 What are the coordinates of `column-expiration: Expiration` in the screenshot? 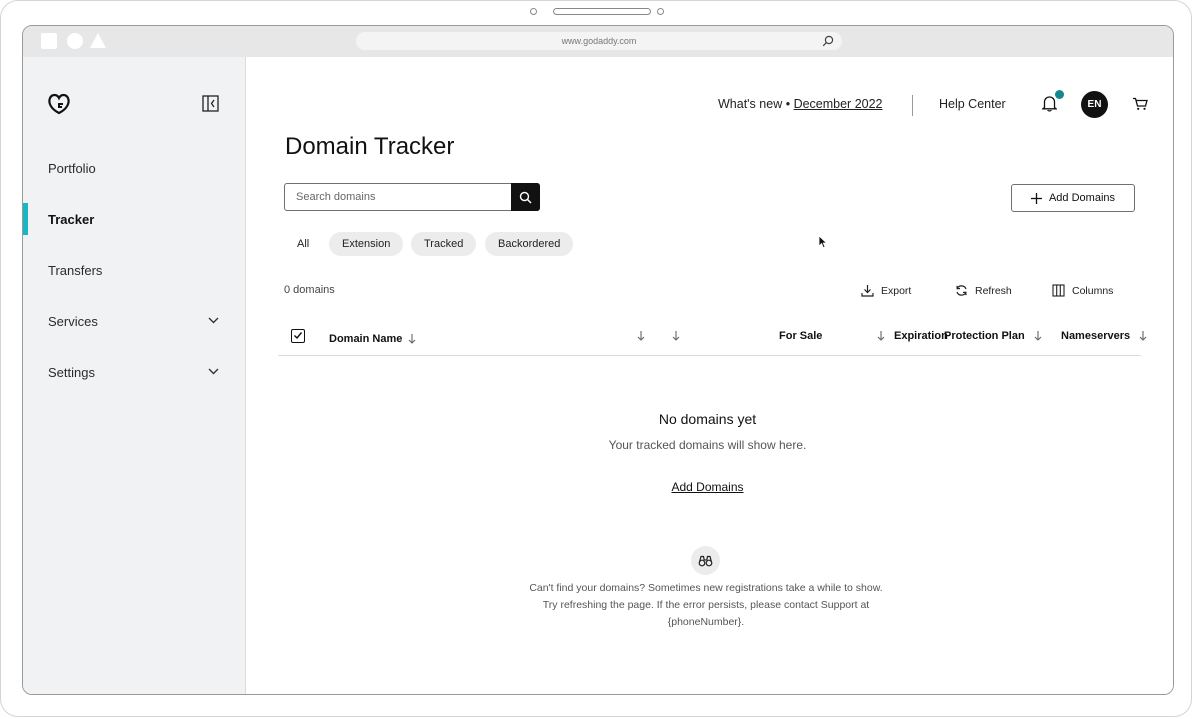 It's located at (910, 336).